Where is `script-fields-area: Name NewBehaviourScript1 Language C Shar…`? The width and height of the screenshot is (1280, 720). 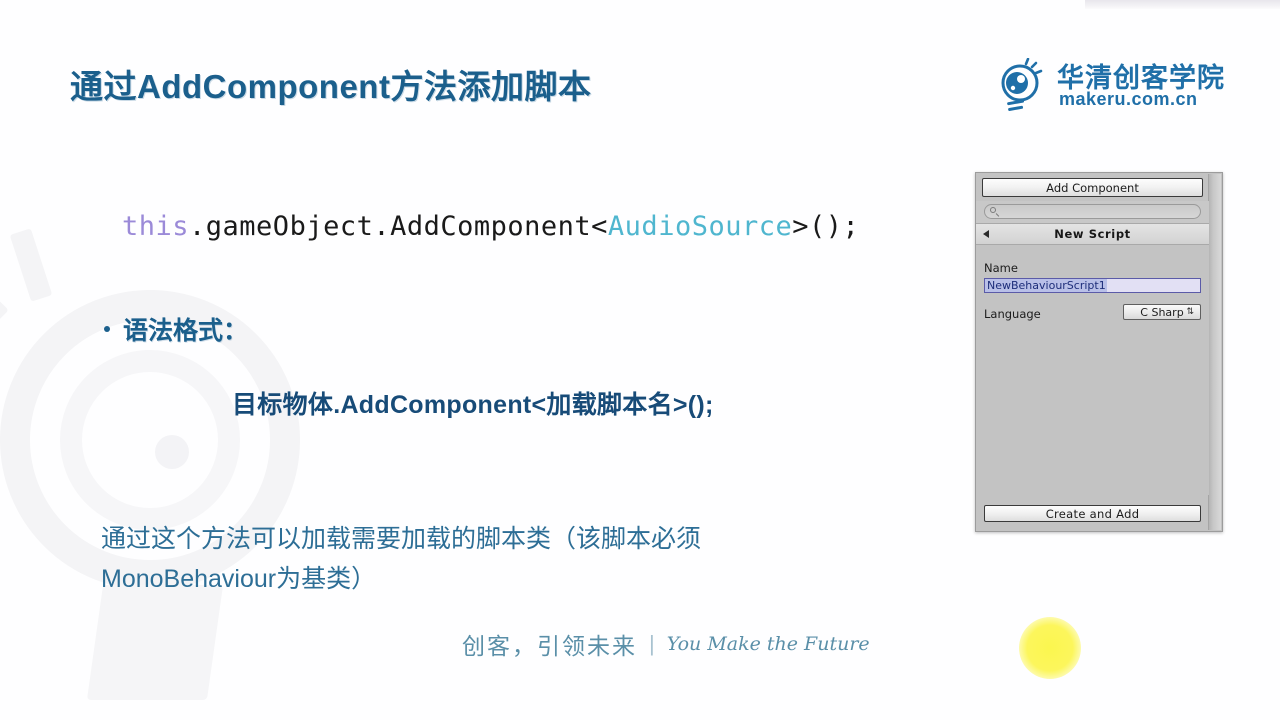 script-fields-area: Name NewBehaviourScript1 Language C Shar… is located at coordinates (1092, 370).